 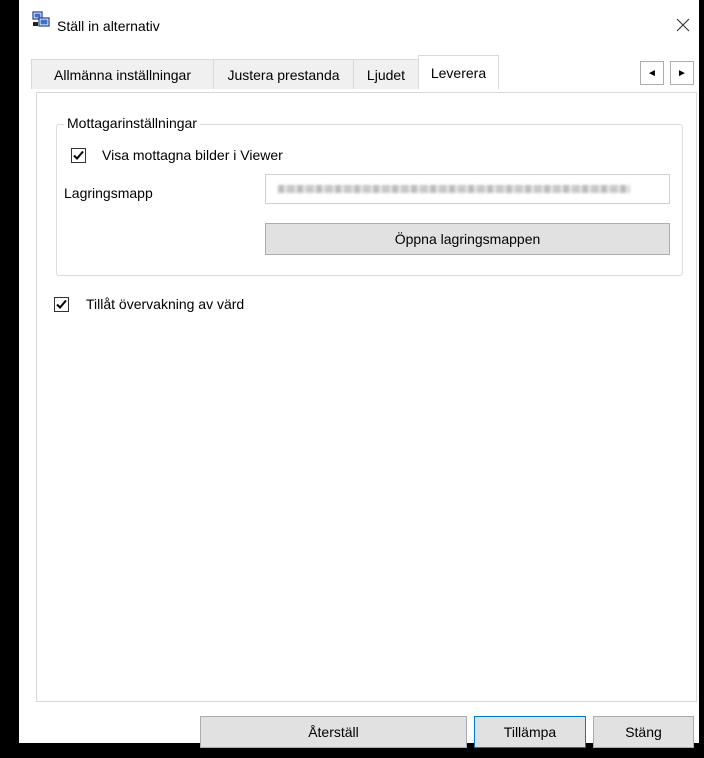 I want to click on group-legend: Mottagarinställningar, so click(x=132, y=123).